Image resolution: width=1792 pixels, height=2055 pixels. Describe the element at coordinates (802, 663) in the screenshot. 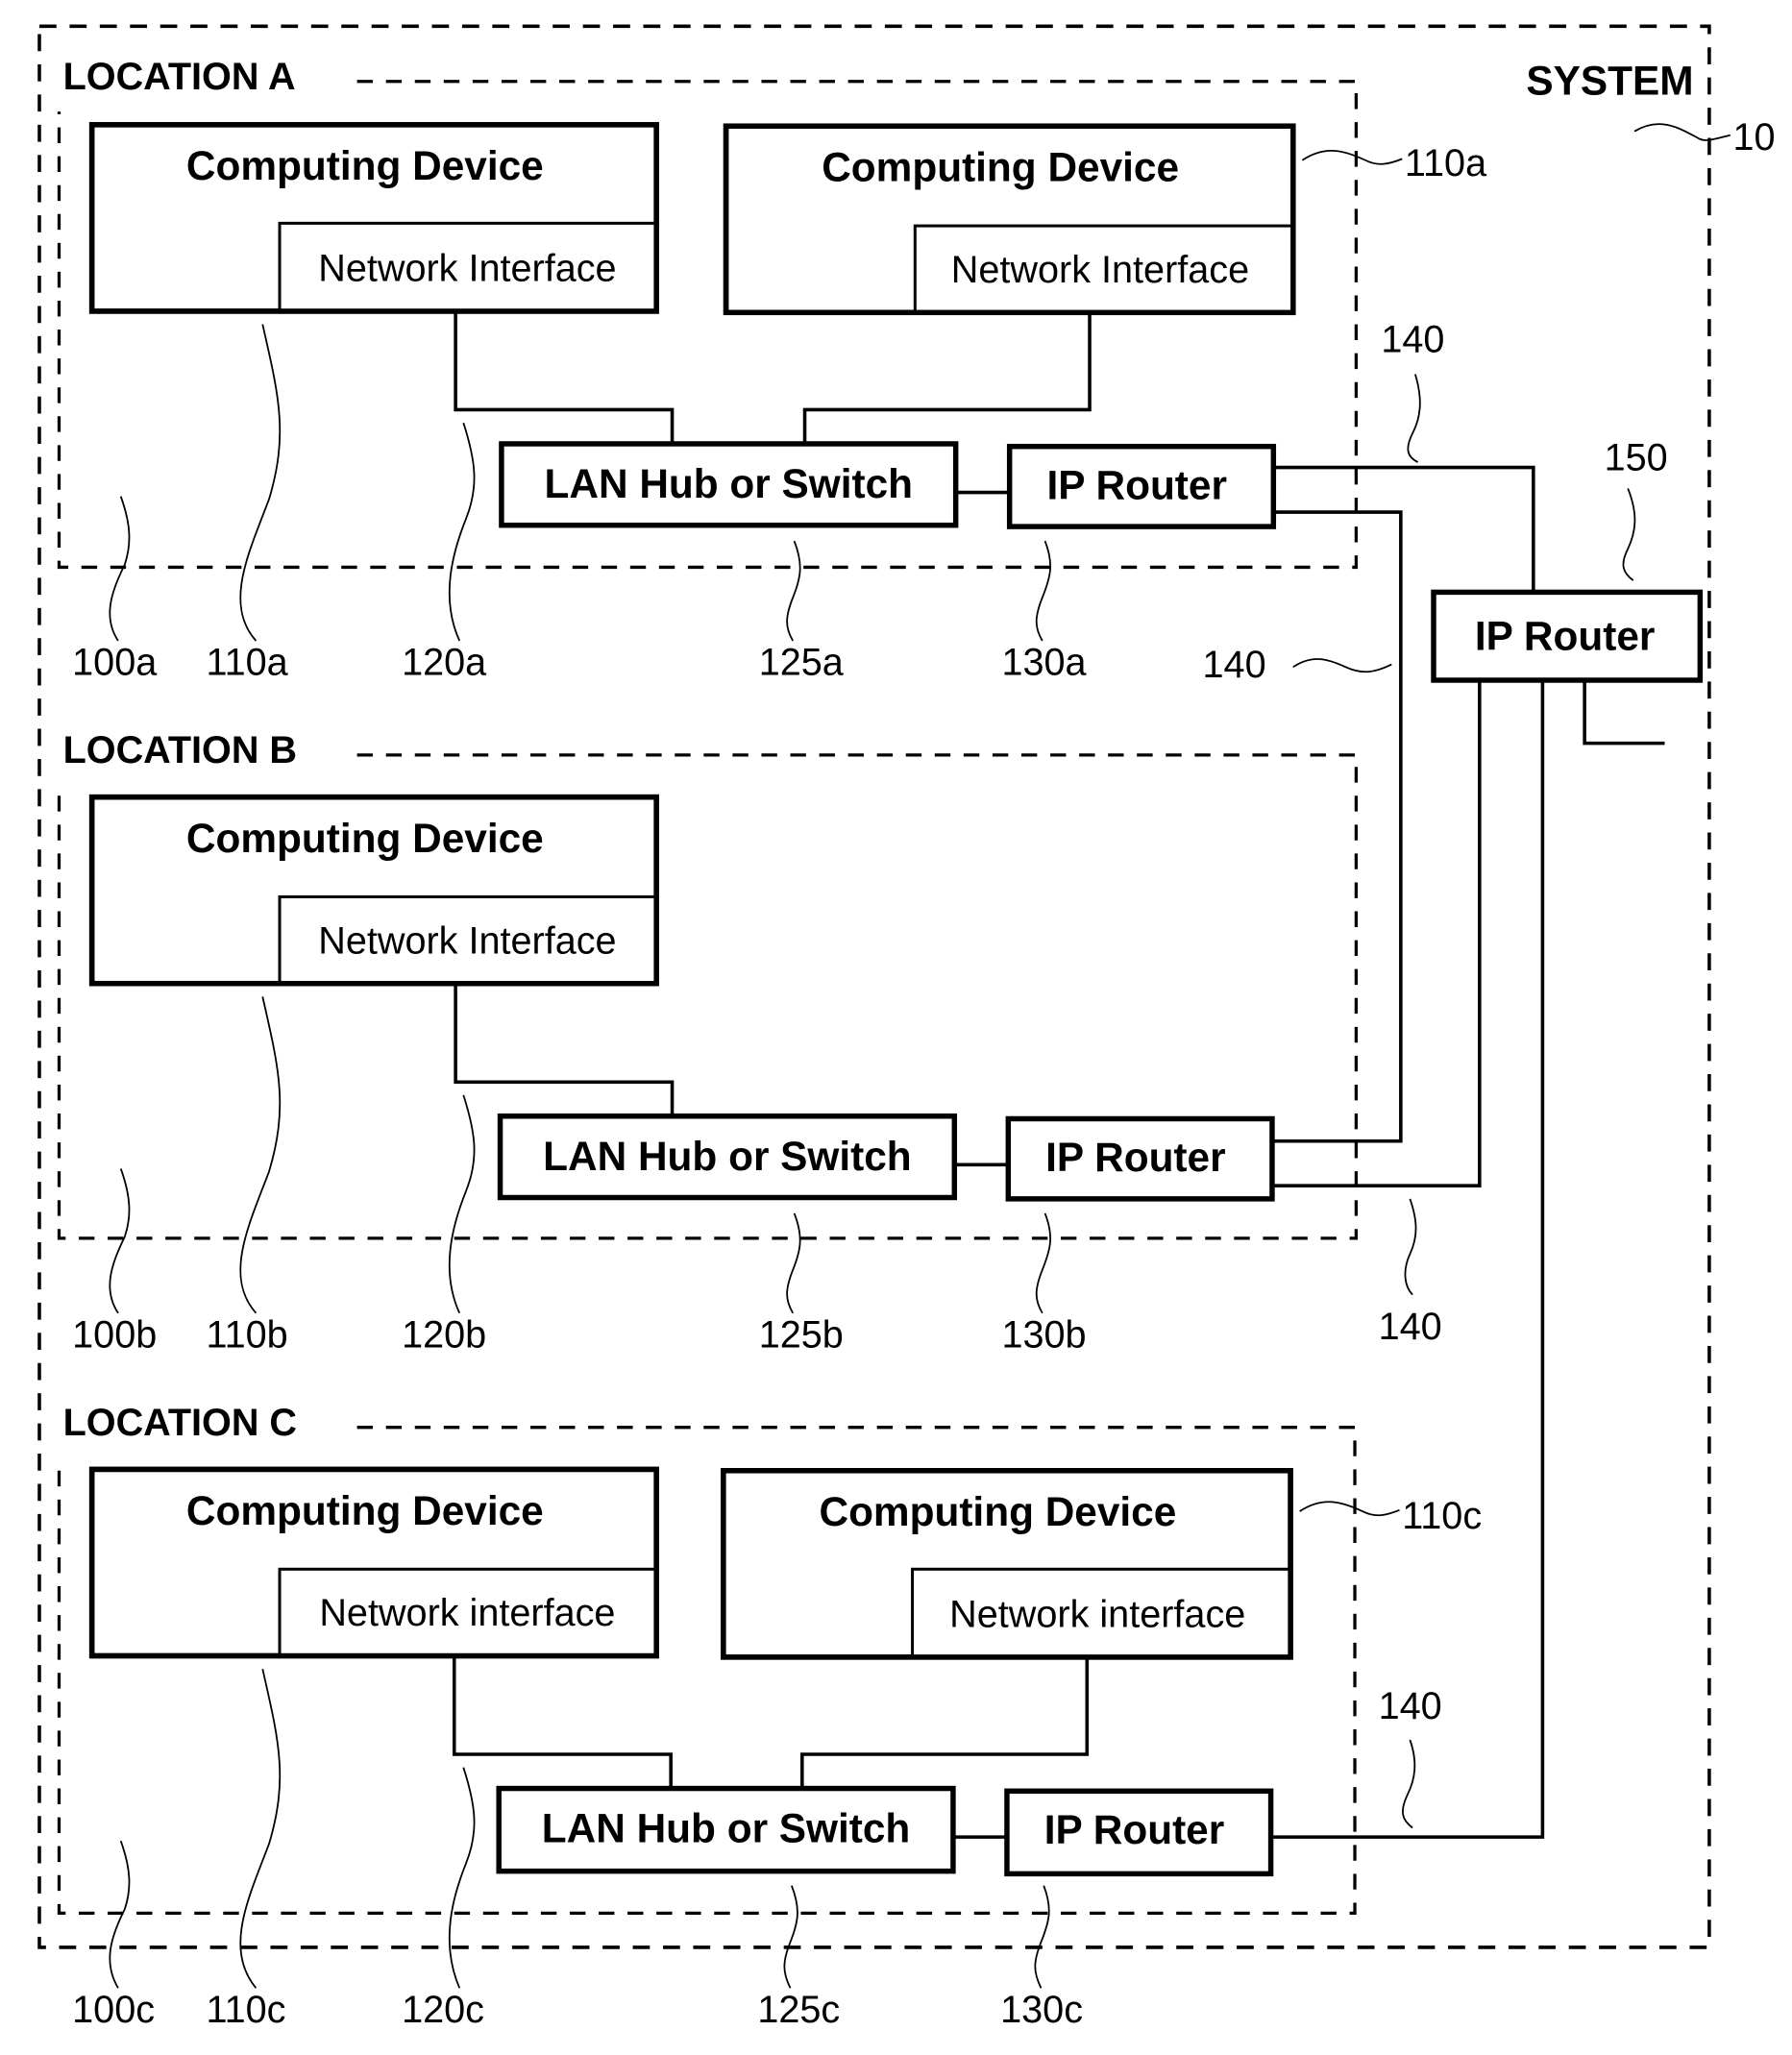

I see `ref-label-125a: 125a` at that location.